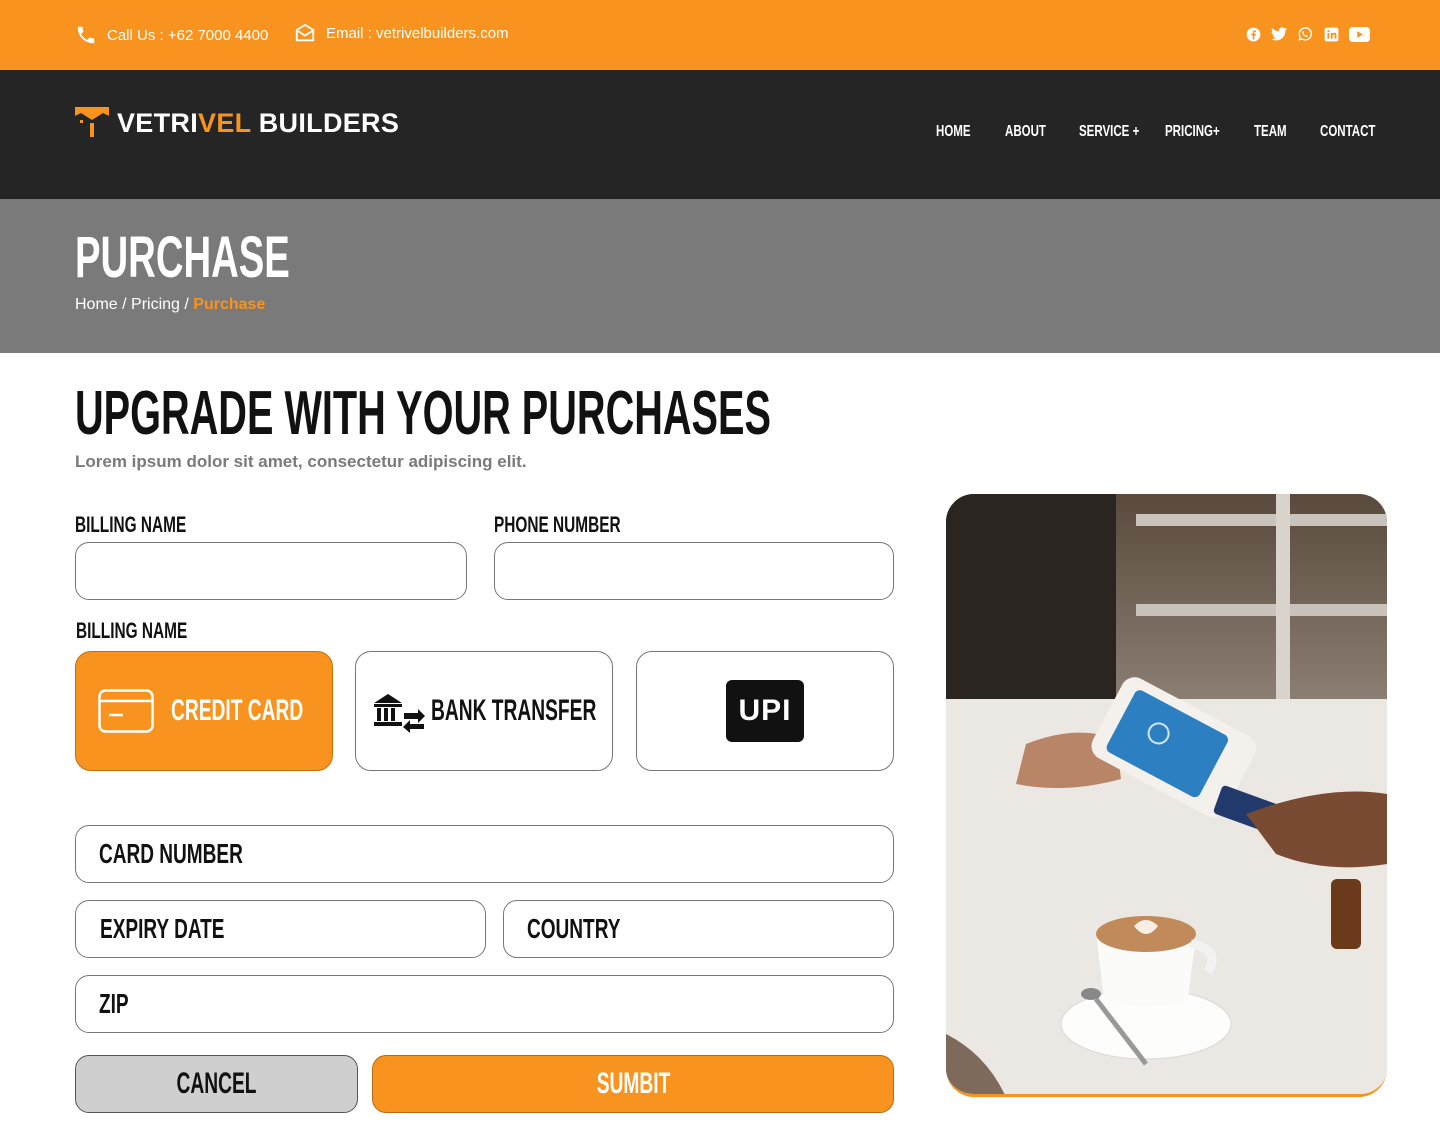 This screenshot has height=1146, width=1440. I want to click on breadcrumb: Home / Pricing / Purchase, so click(170, 305).